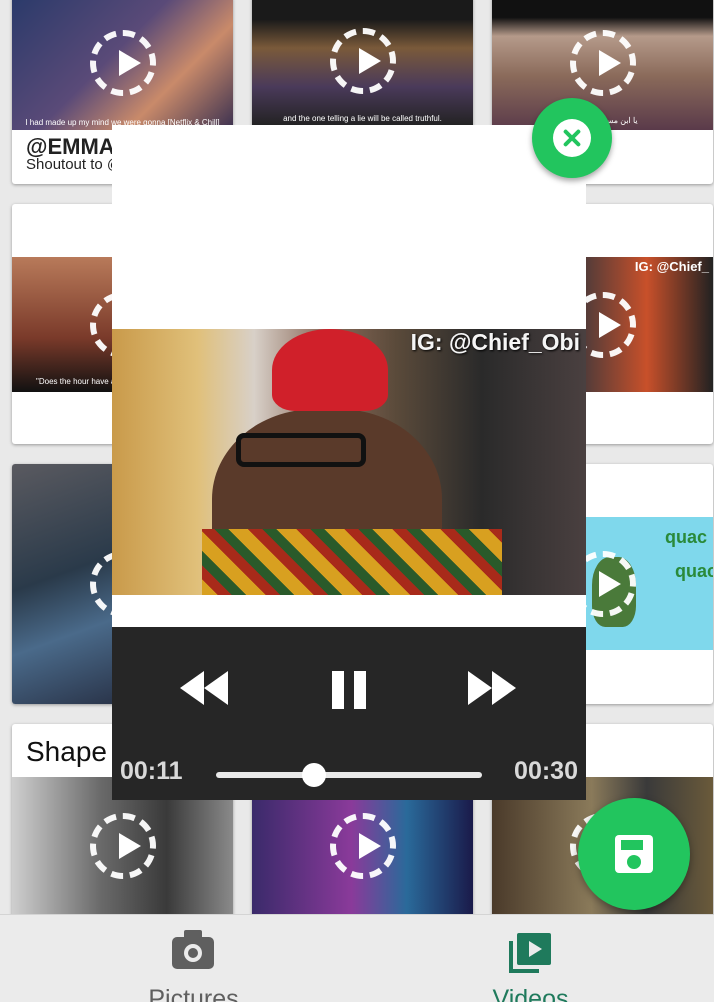 This screenshot has height=1002, width=714. What do you see at coordinates (349, 775) in the screenshot?
I see `seek-bar-track` at bounding box center [349, 775].